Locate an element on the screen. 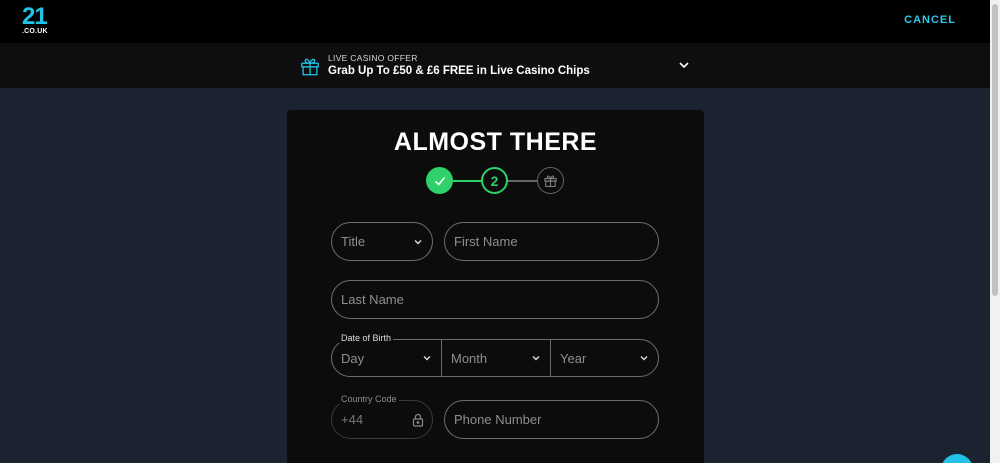 The width and height of the screenshot is (1000, 463). last-name-placeholder: Last Name is located at coordinates (372, 299).